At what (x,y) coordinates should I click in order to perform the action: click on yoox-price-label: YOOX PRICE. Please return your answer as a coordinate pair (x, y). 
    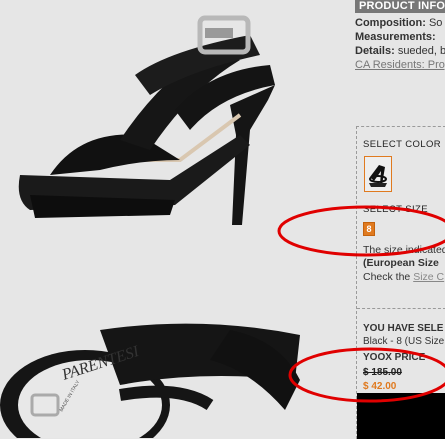
    Looking at the image, I should click on (394, 357).